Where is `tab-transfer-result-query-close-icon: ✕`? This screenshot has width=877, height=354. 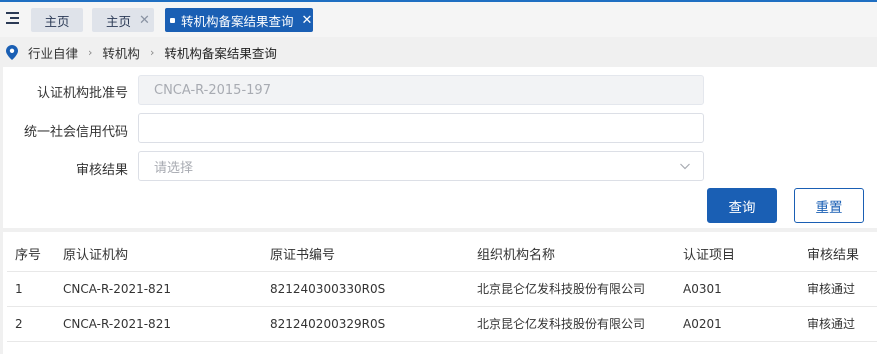 tab-transfer-result-query-close-icon: ✕ is located at coordinates (307, 20).